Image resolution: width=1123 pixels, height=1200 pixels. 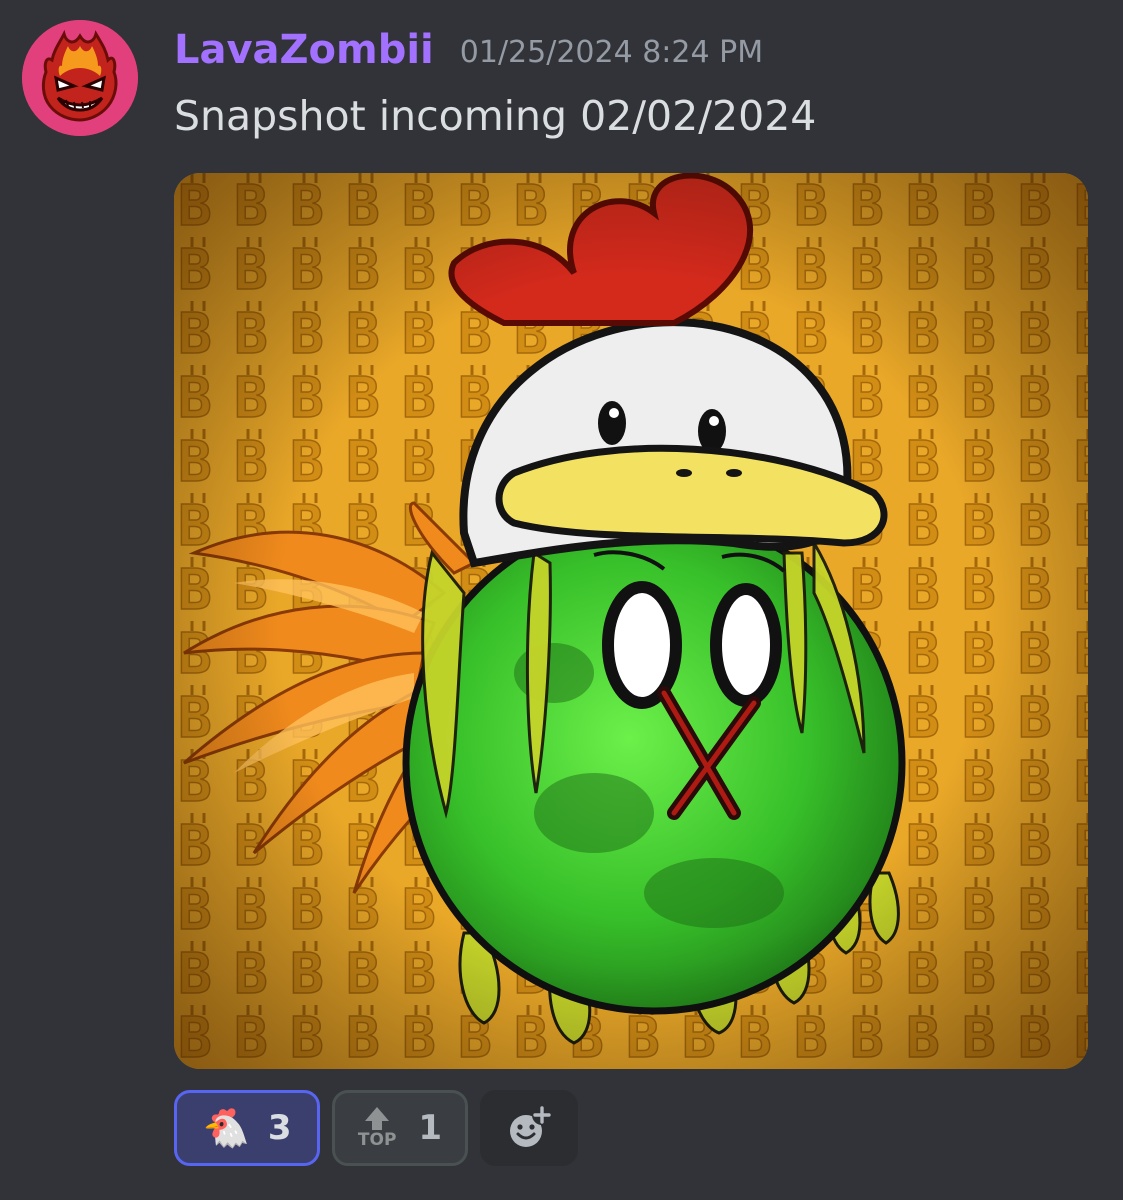 I want to click on message-header: LavaZombii 01/25/2024 8:24 PM, so click(x=468, y=50).